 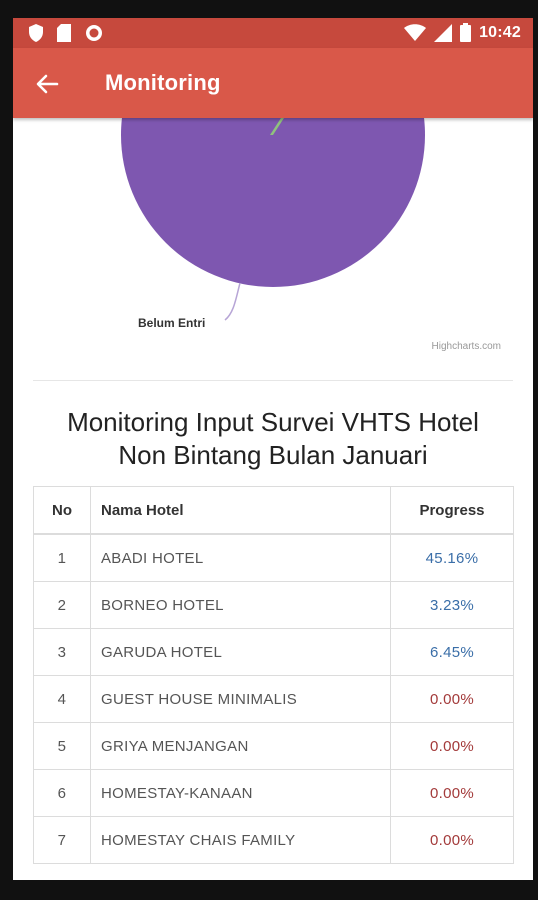 What do you see at coordinates (273, 33) in the screenshot?
I see `status-bar: 10:42` at bounding box center [273, 33].